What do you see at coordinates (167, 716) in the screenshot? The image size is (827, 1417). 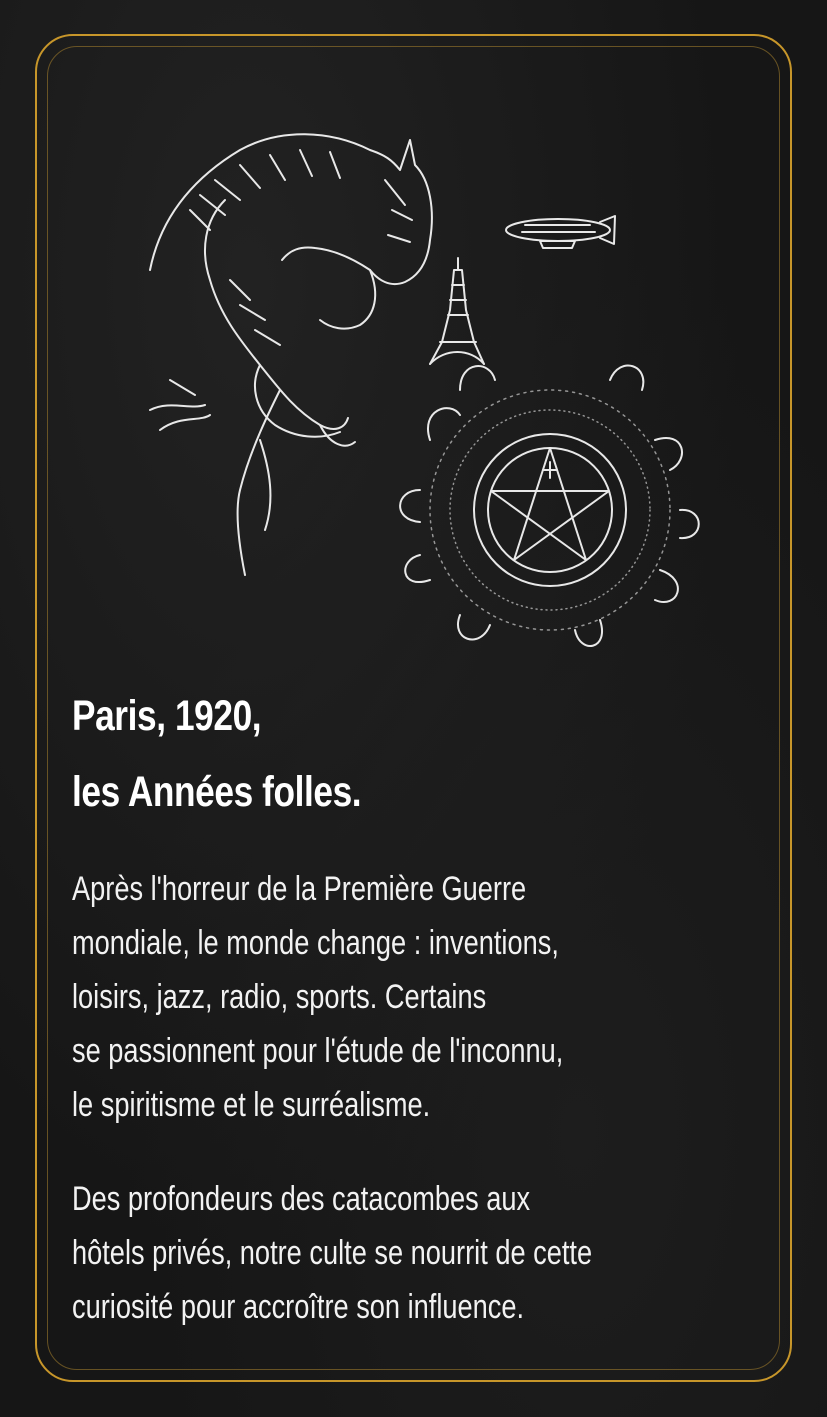 I see `headline-line: Paris, 1920,` at bounding box center [167, 716].